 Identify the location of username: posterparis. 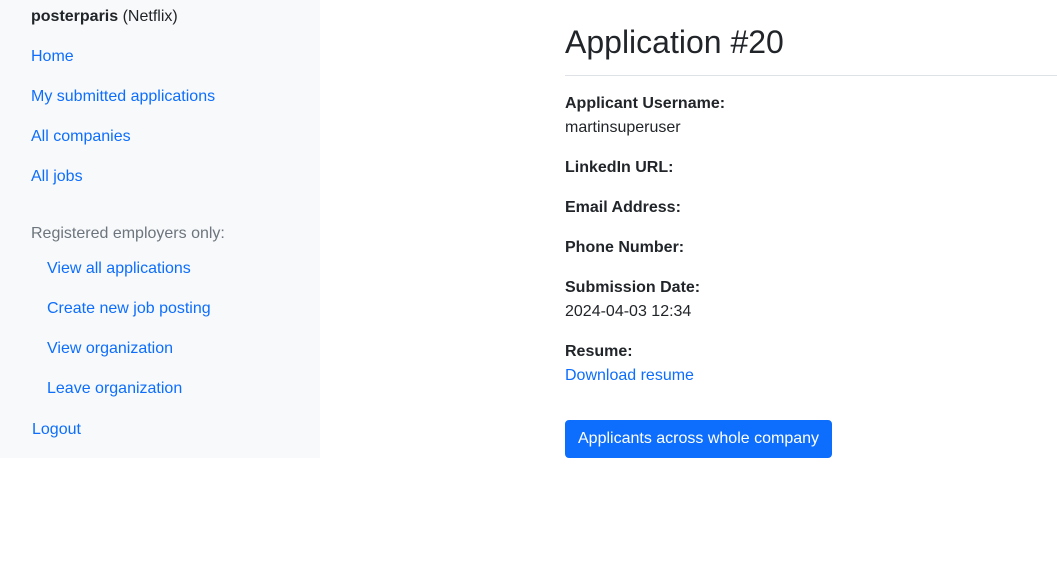
(75, 16).